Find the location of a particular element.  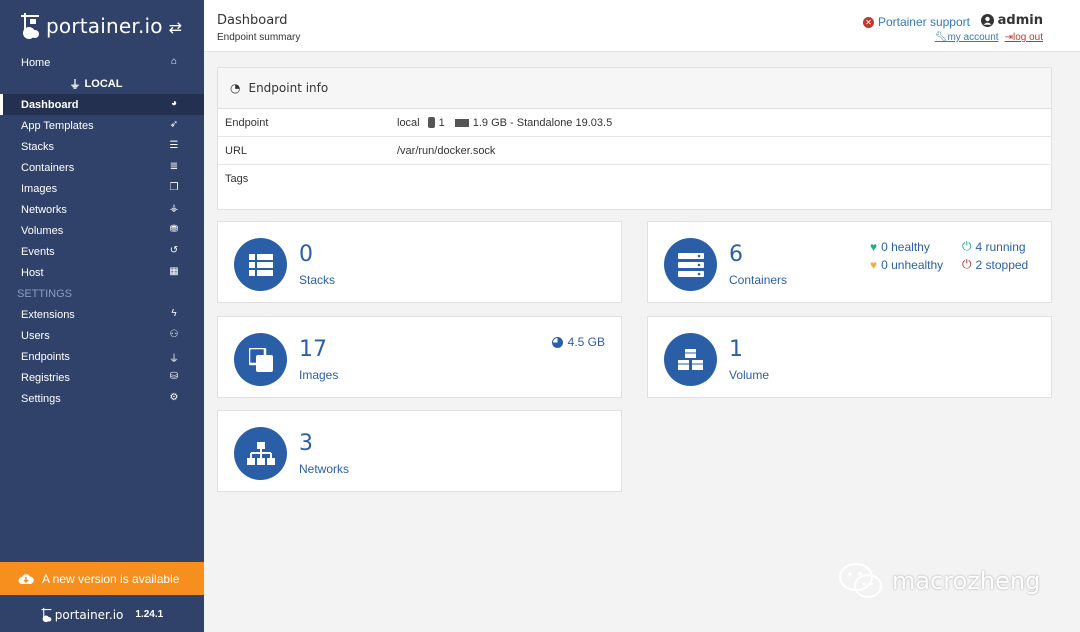

page-title: Dashboard is located at coordinates (252, 20).